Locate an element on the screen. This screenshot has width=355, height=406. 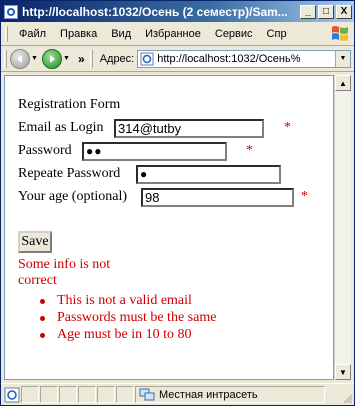
page-status-icon is located at coordinates (12, 394).